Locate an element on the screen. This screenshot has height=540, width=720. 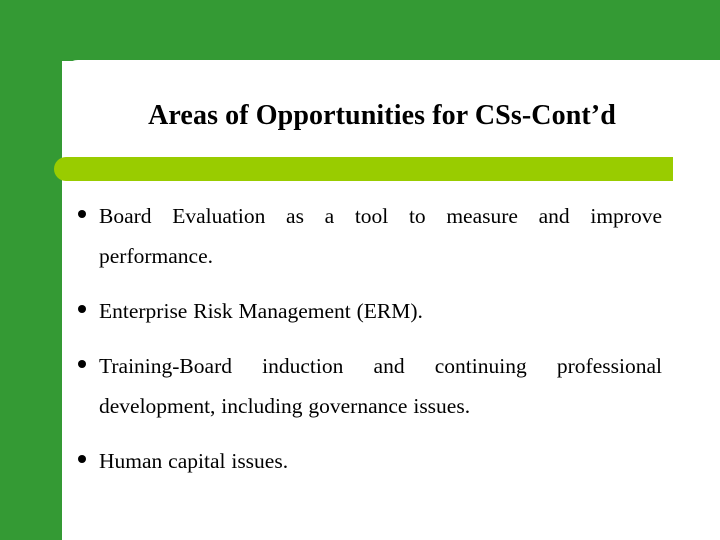
list-item: Human capital issues. is located at coordinates (370, 461).